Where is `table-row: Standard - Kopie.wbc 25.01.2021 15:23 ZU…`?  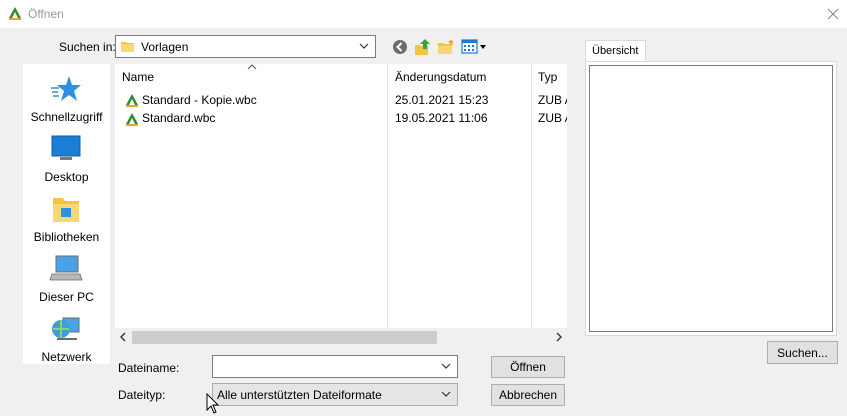 table-row: Standard - Kopie.wbc 25.01.2021 15:23 ZU… is located at coordinates (341, 100).